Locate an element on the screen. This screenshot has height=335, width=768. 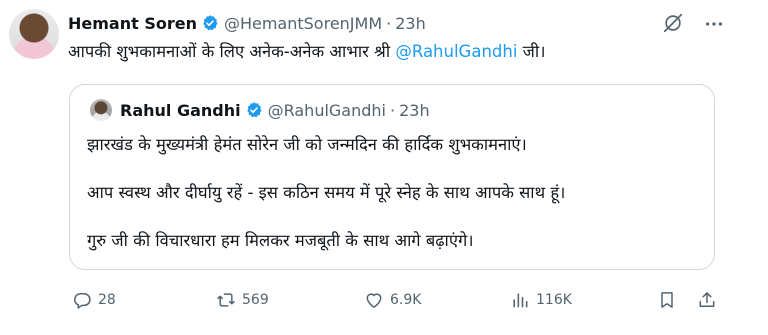
repost-count: 569 is located at coordinates (255, 300).